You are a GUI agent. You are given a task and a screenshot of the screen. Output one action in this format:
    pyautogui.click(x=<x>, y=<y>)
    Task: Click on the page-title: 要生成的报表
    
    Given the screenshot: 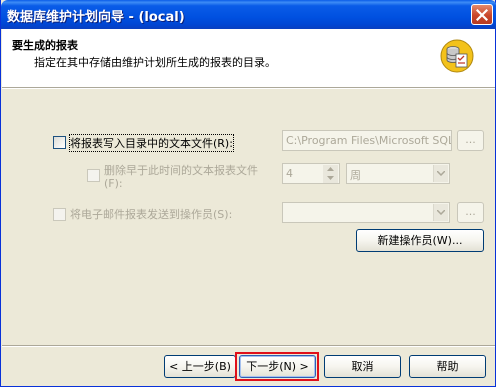 What is the action you would take?
    pyautogui.click(x=45, y=45)
    